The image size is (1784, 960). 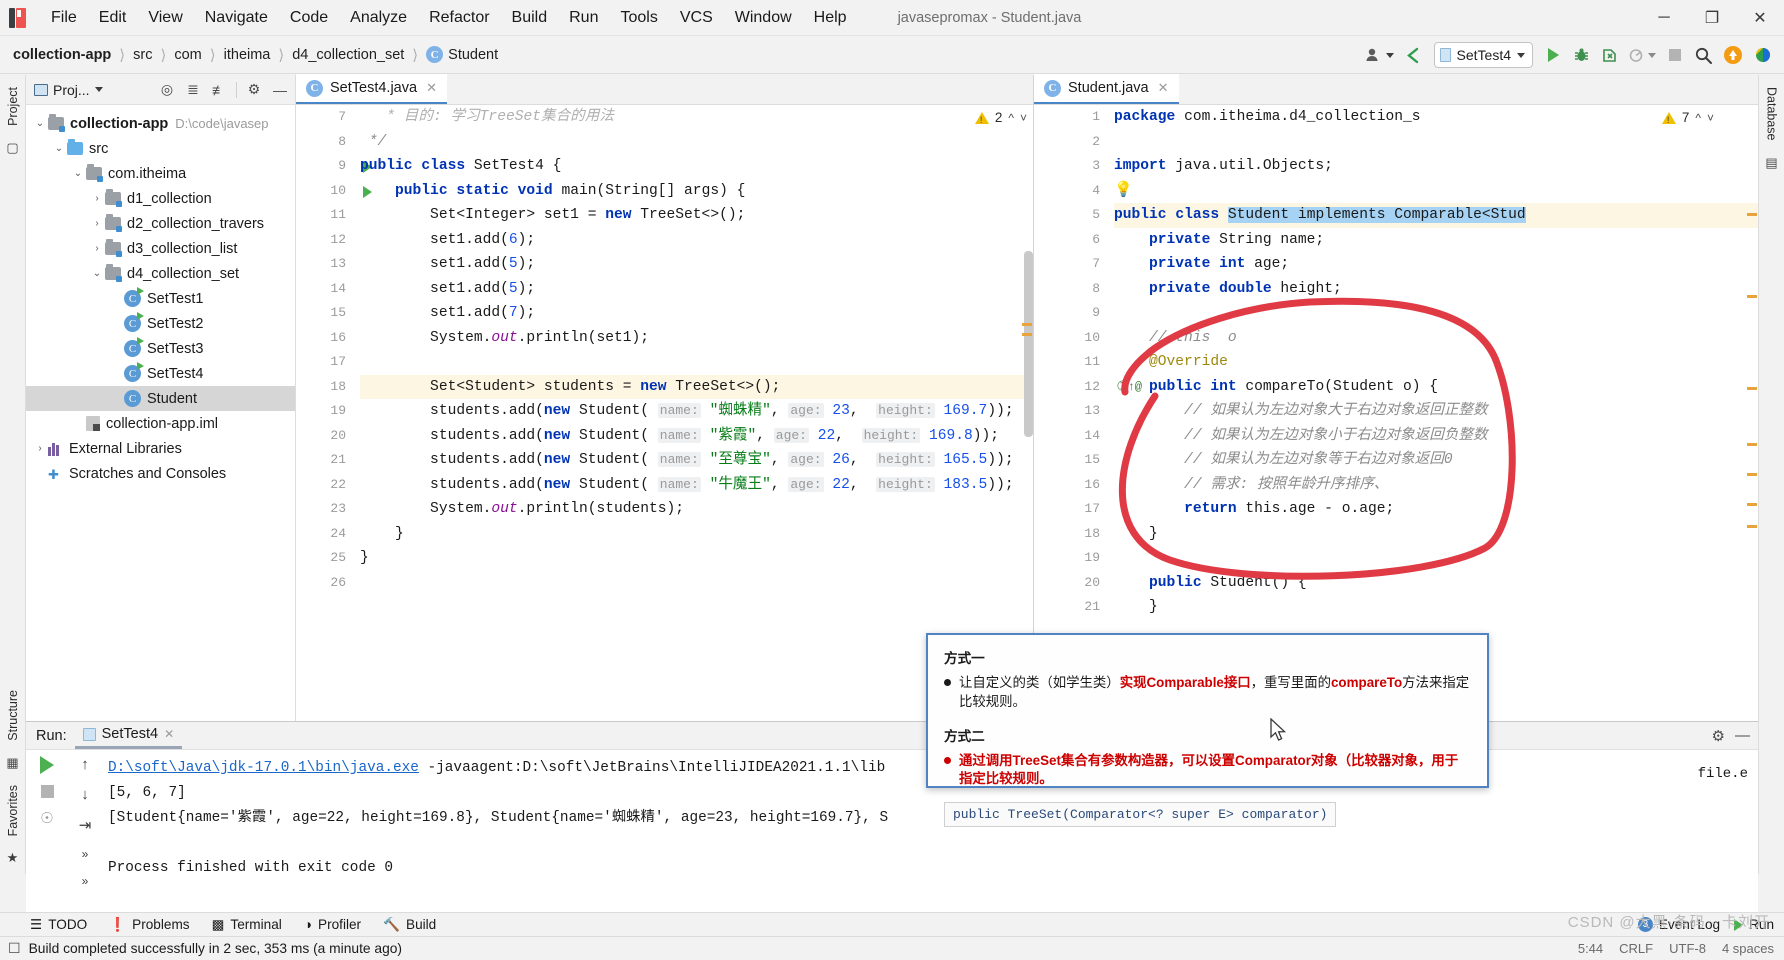 I want to click on menu-analyze: Analyze, so click(x=378, y=18).